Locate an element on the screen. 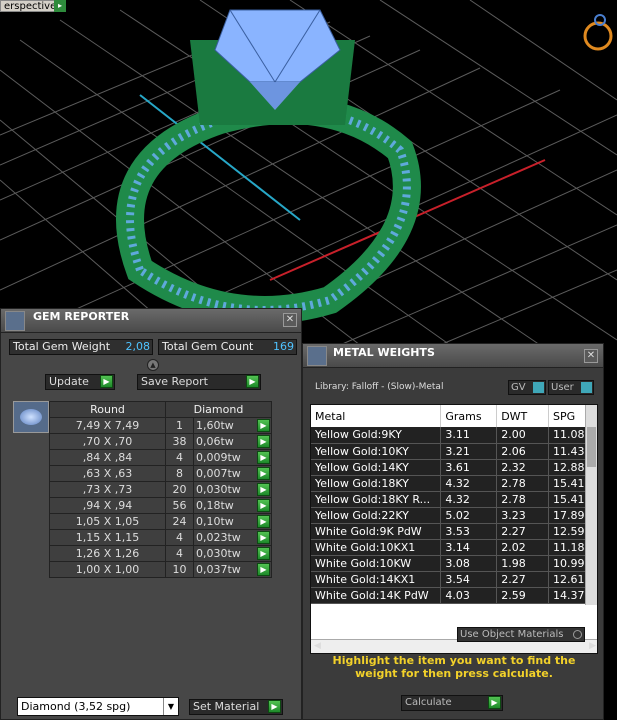  metal-cell: 3.21 is located at coordinates (469, 451).